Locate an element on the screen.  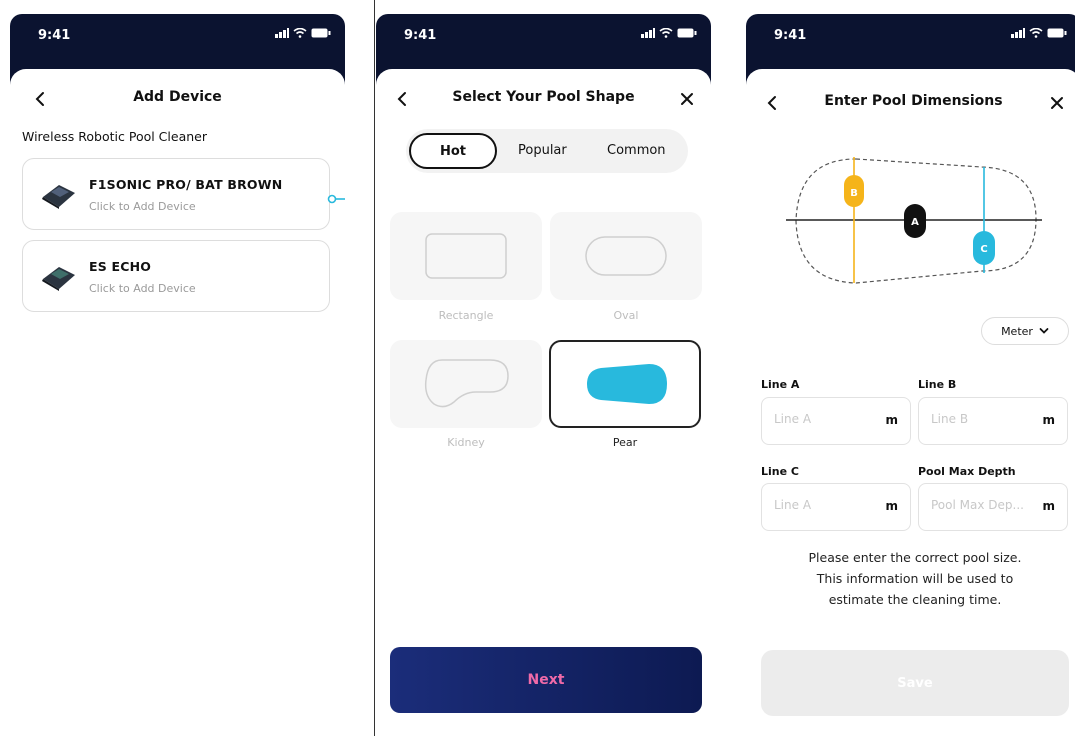
tab-popular: Popular is located at coordinates (542, 150).